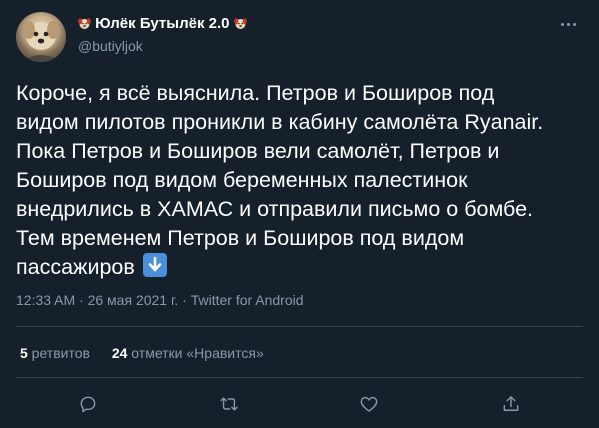  I want to click on author-display-name: Юлёк Бутылёк 2.0, so click(162, 23).